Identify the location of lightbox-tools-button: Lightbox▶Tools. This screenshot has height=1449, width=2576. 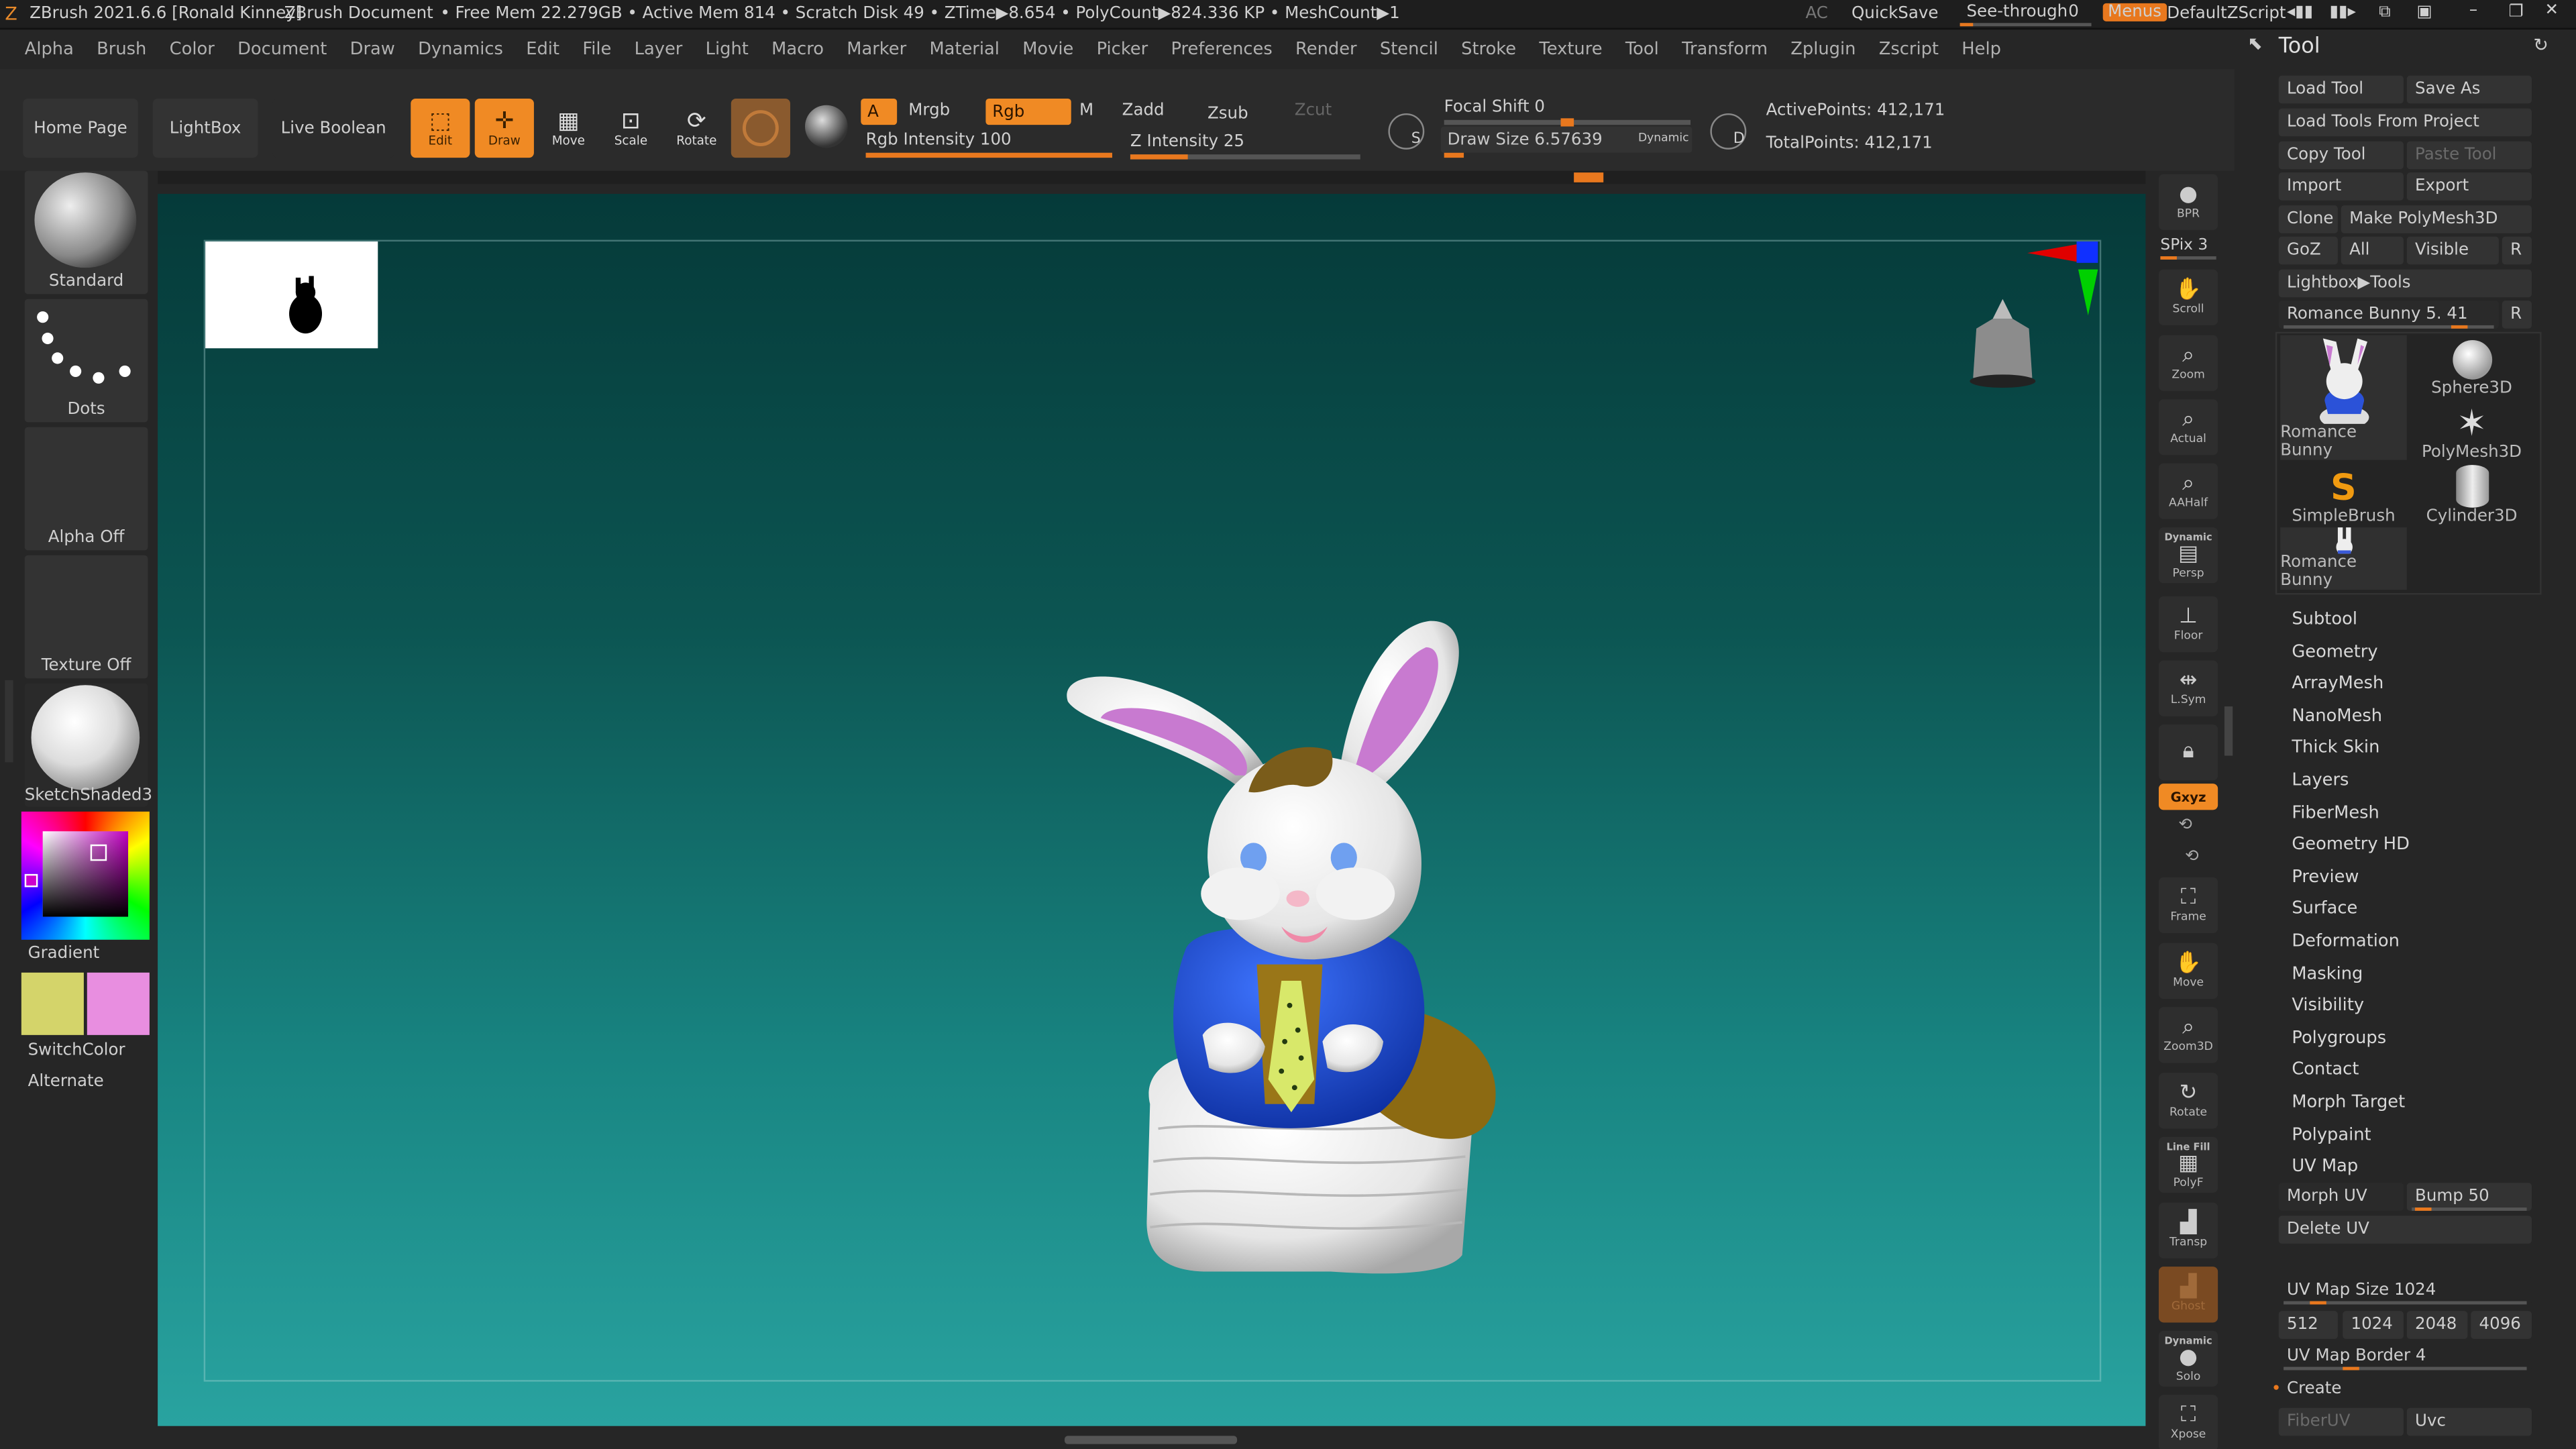
(2405, 283).